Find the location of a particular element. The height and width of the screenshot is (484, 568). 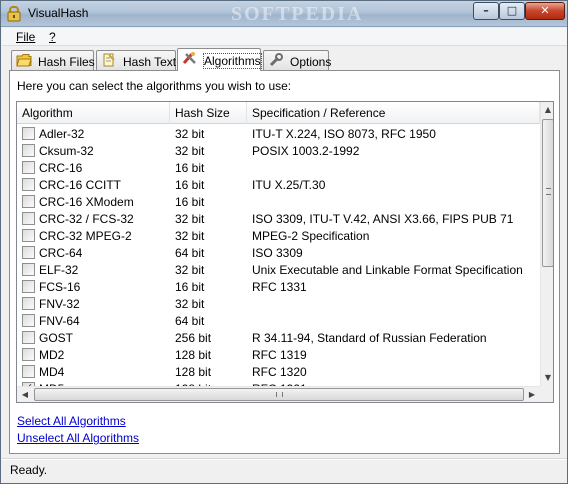

algorithm-name: CRC-16 CCITT is located at coordinates (80, 185).